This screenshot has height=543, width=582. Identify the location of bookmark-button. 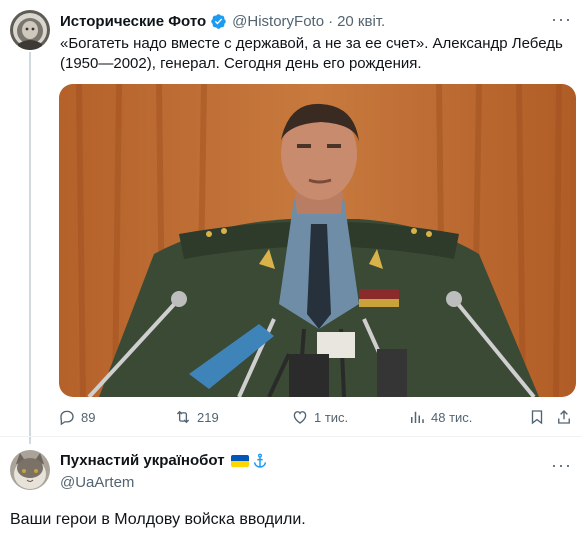
(537, 417).